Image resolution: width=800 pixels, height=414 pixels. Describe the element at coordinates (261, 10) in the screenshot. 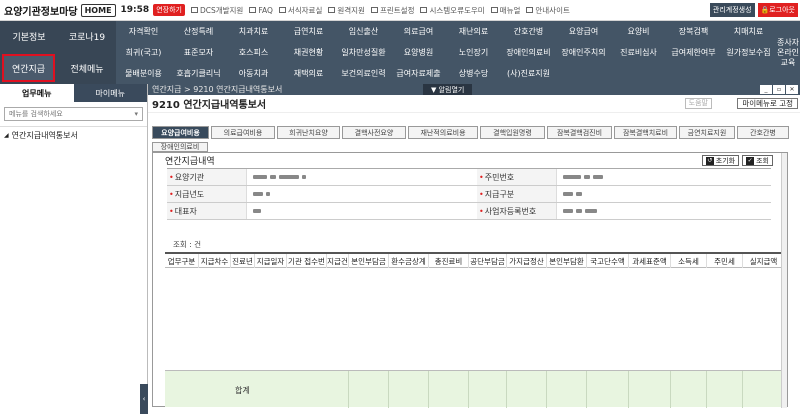

I see `top-link-faq: FAQ` at that location.